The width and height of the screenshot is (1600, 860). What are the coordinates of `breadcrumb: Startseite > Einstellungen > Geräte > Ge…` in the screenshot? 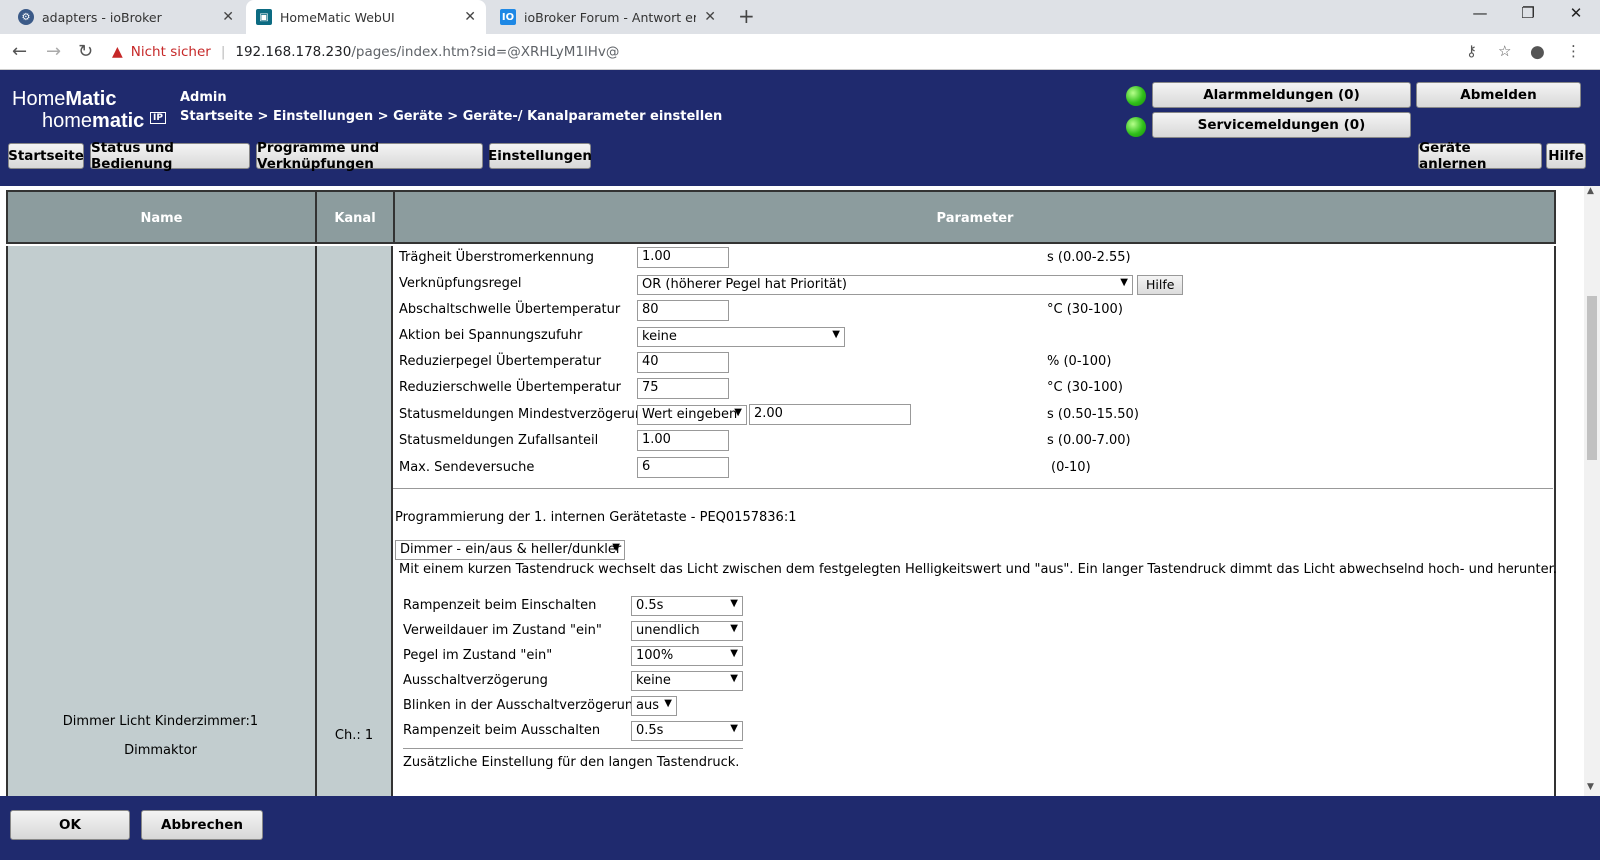 It's located at (451, 116).